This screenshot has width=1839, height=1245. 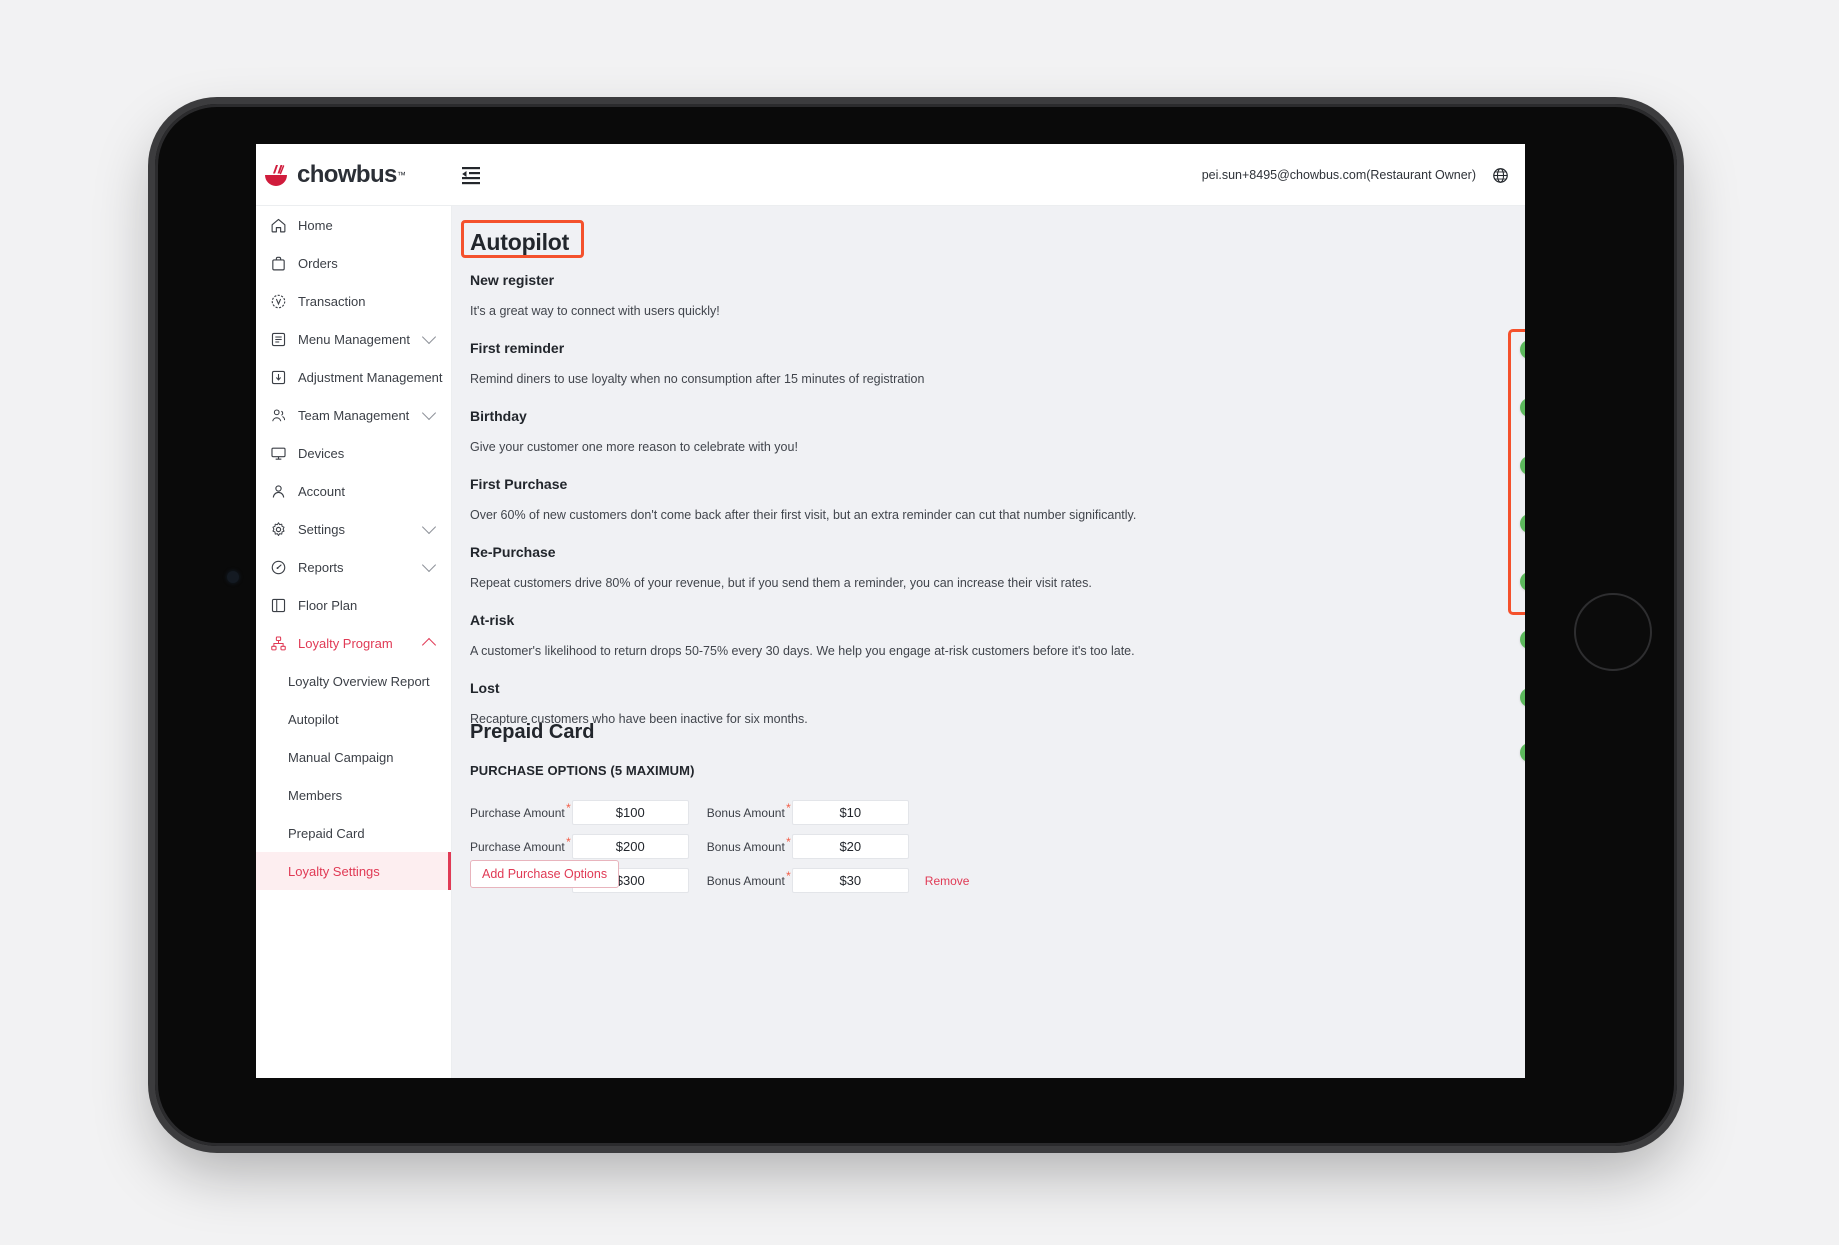 What do you see at coordinates (517, 348) in the screenshot?
I see `section-title: First reminder` at bounding box center [517, 348].